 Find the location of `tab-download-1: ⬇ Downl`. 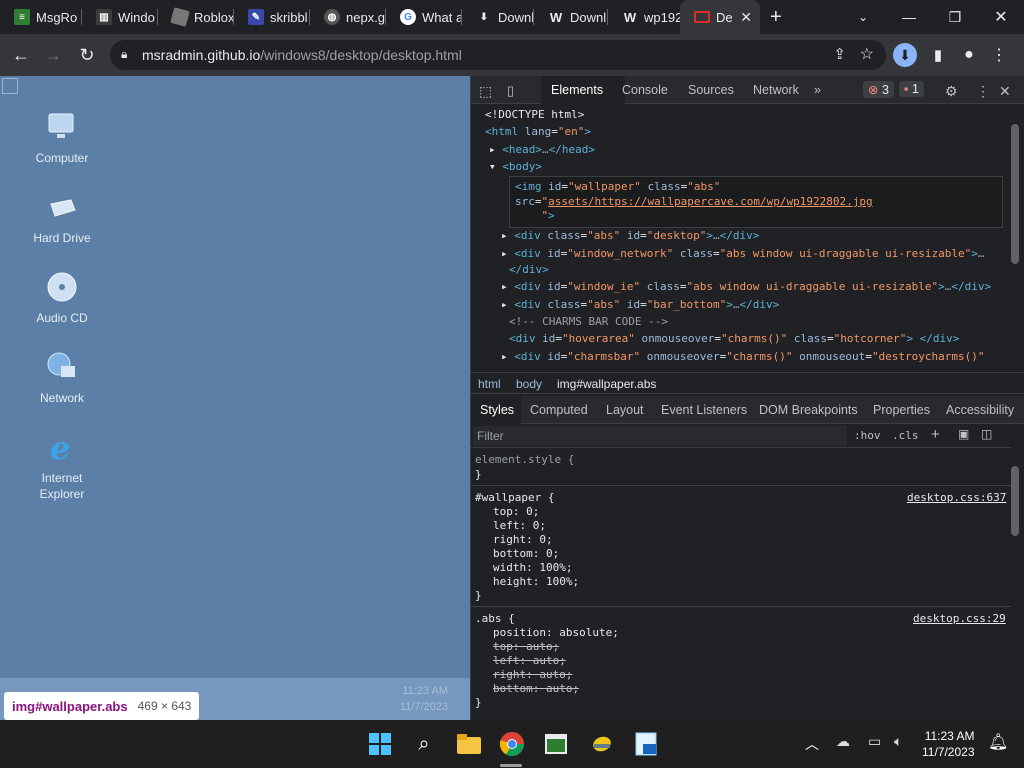

tab-download-1: ⬇ Downl is located at coordinates (498, 17).